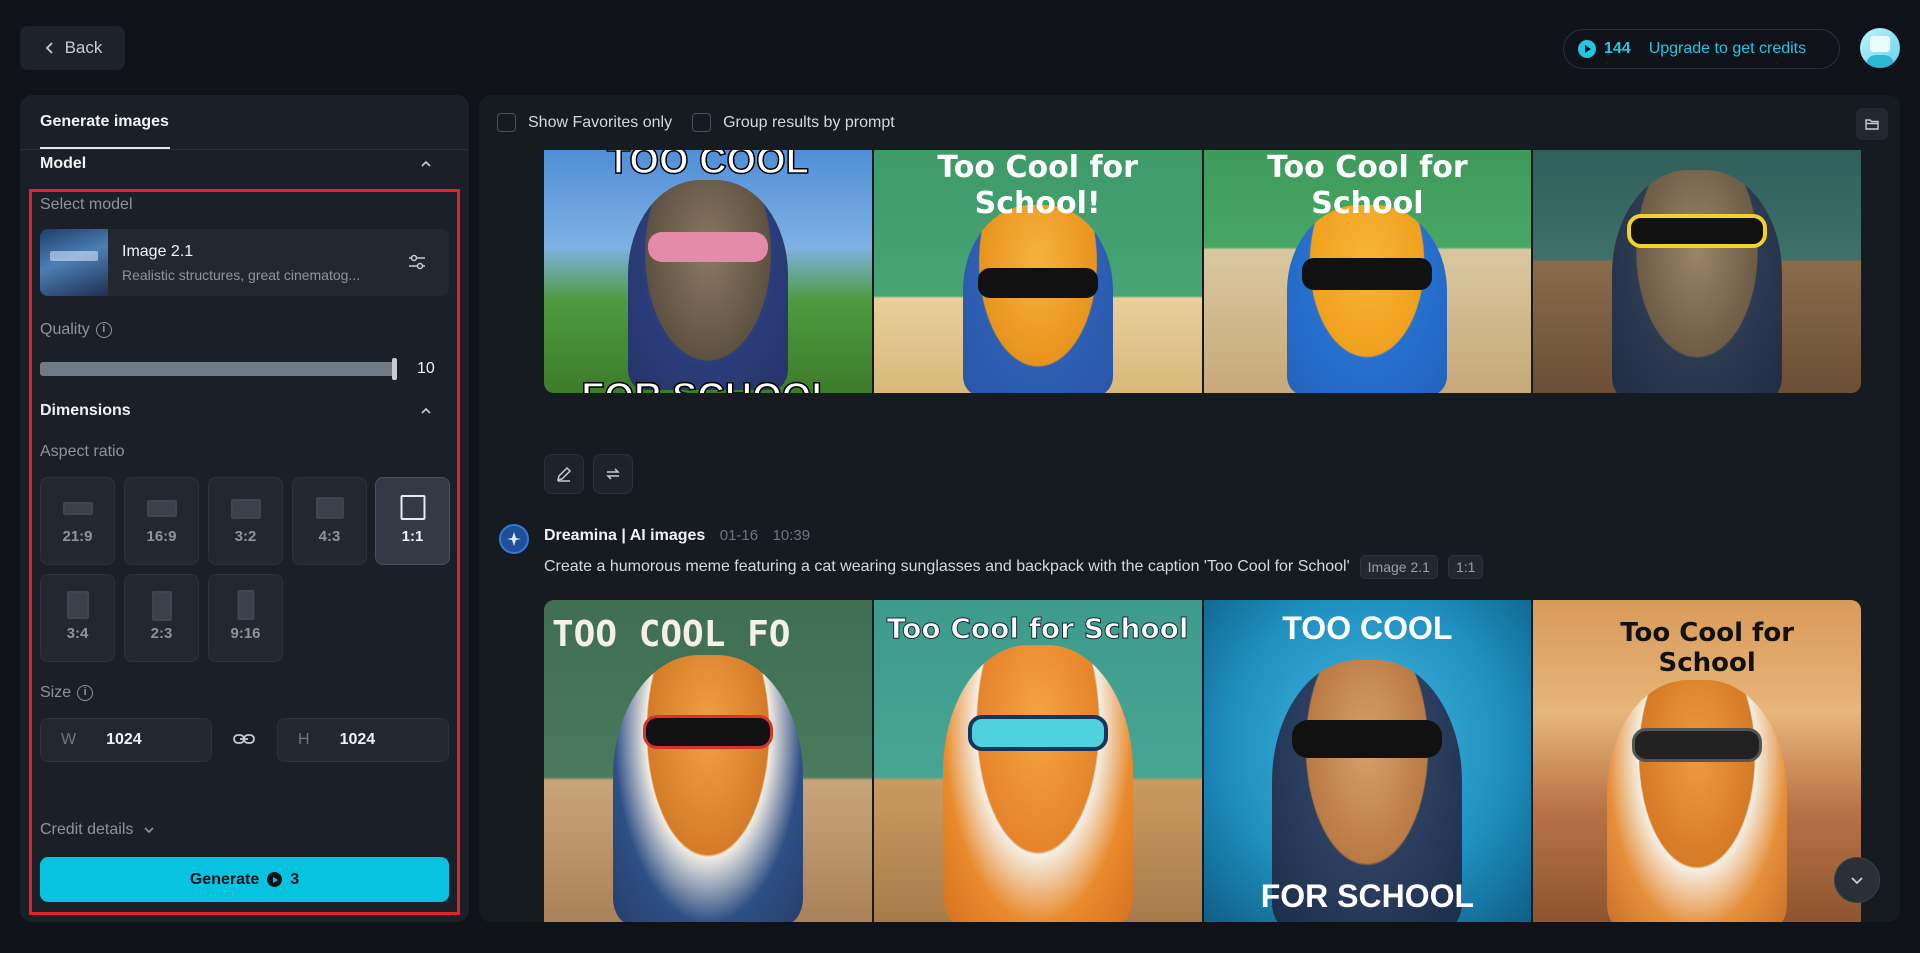 The width and height of the screenshot is (1920, 953). I want to click on chevron-left-icon, so click(49, 48).